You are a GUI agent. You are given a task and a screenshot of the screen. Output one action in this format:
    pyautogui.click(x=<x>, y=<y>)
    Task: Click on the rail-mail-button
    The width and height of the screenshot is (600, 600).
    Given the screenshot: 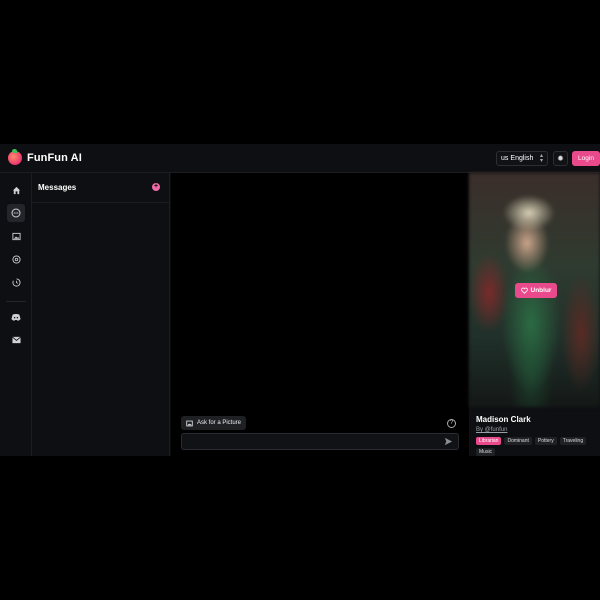 What is the action you would take?
    pyautogui.click(x=16, y=340)
    